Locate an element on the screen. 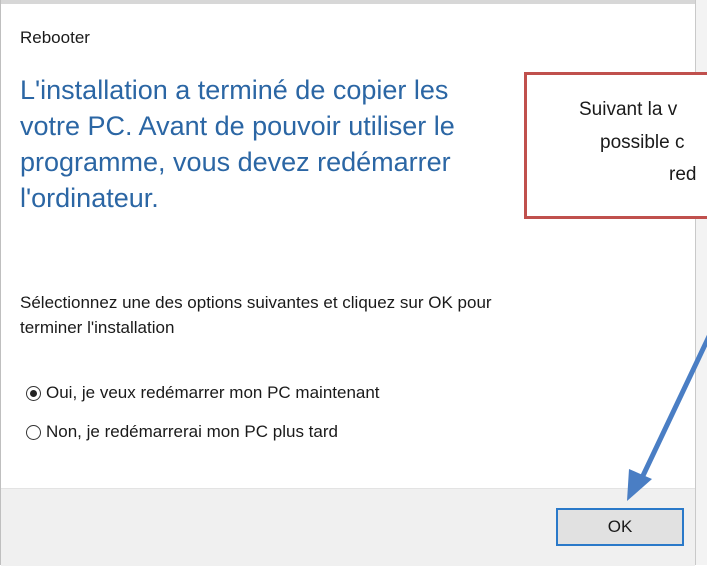 The height and width of the screenshot is (566, 707). annotation-callout-box: Suivant la v possible c red is located at coordinates (615, 145).